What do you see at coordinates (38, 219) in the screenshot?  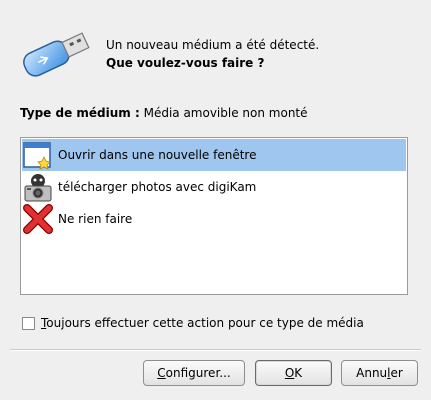 I see `red-x-icon` at bounding box center [38, 219].